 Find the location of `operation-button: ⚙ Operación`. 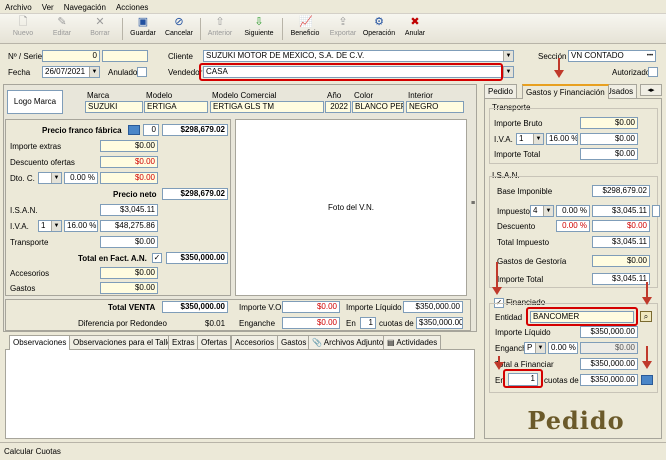

operation-button: ⚙ Operación is located at coordinates (379, 29).